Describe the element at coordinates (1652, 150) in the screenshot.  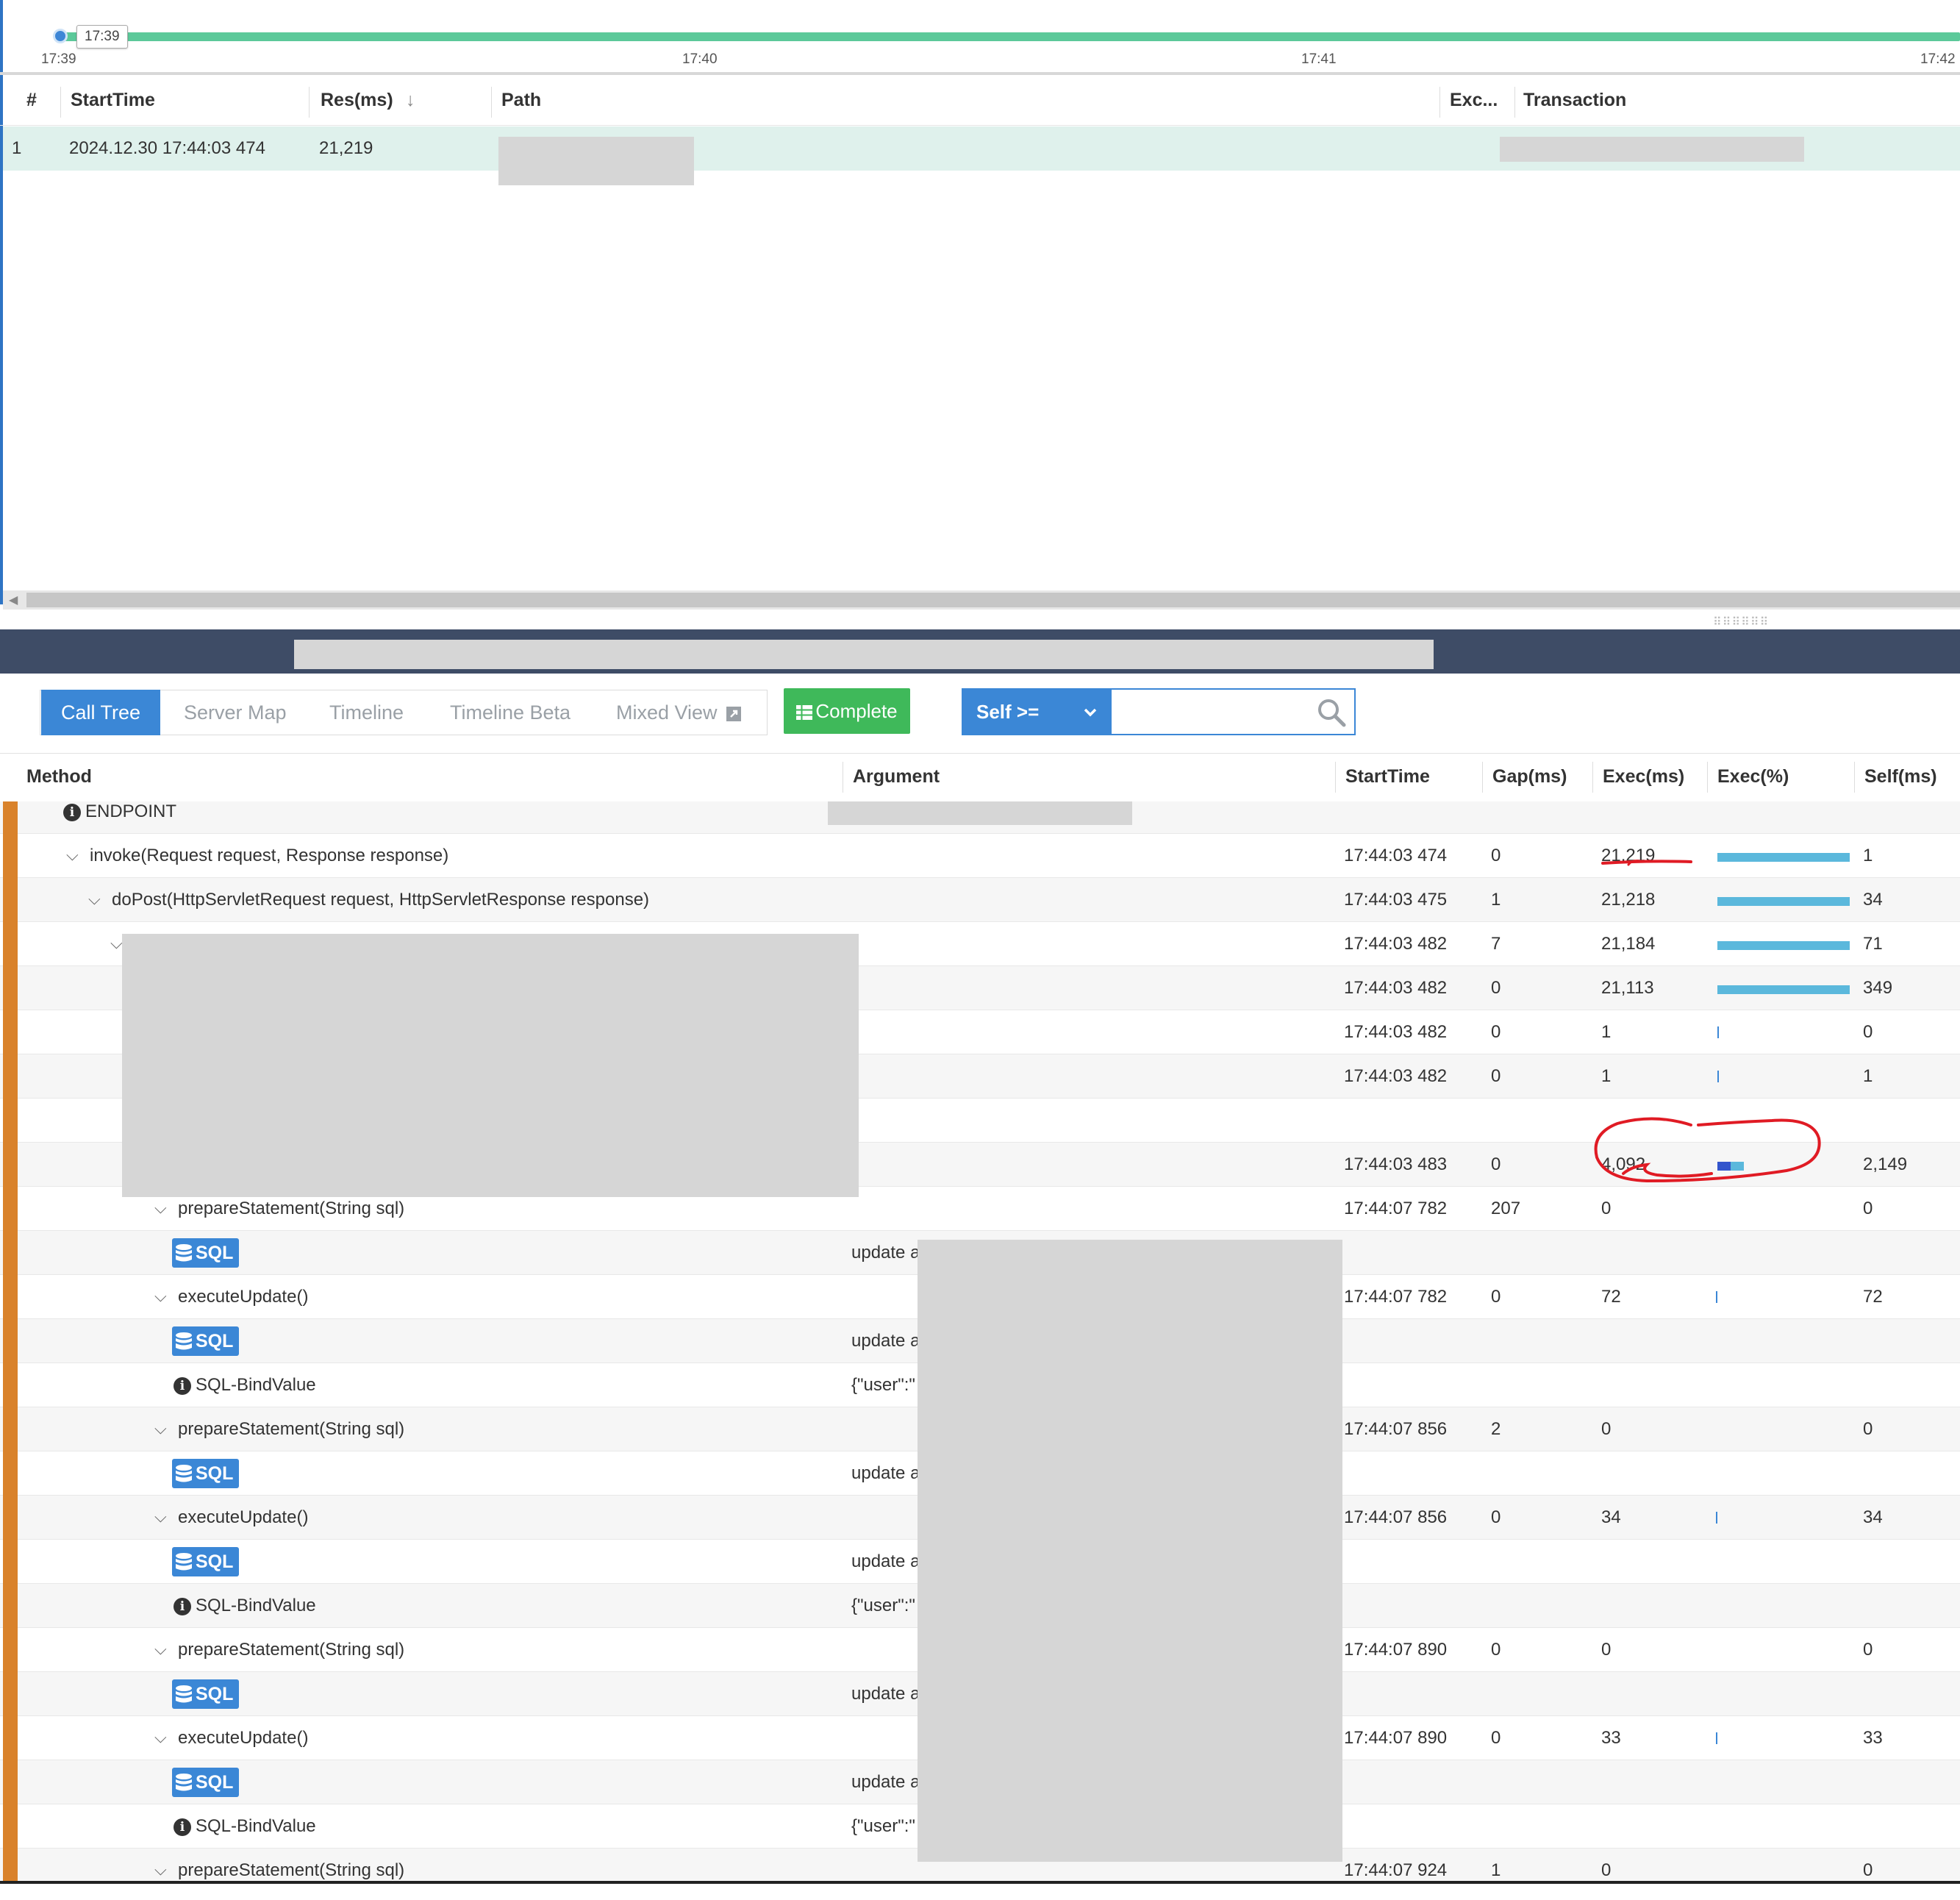
I see `redacted-transaction` at that location.